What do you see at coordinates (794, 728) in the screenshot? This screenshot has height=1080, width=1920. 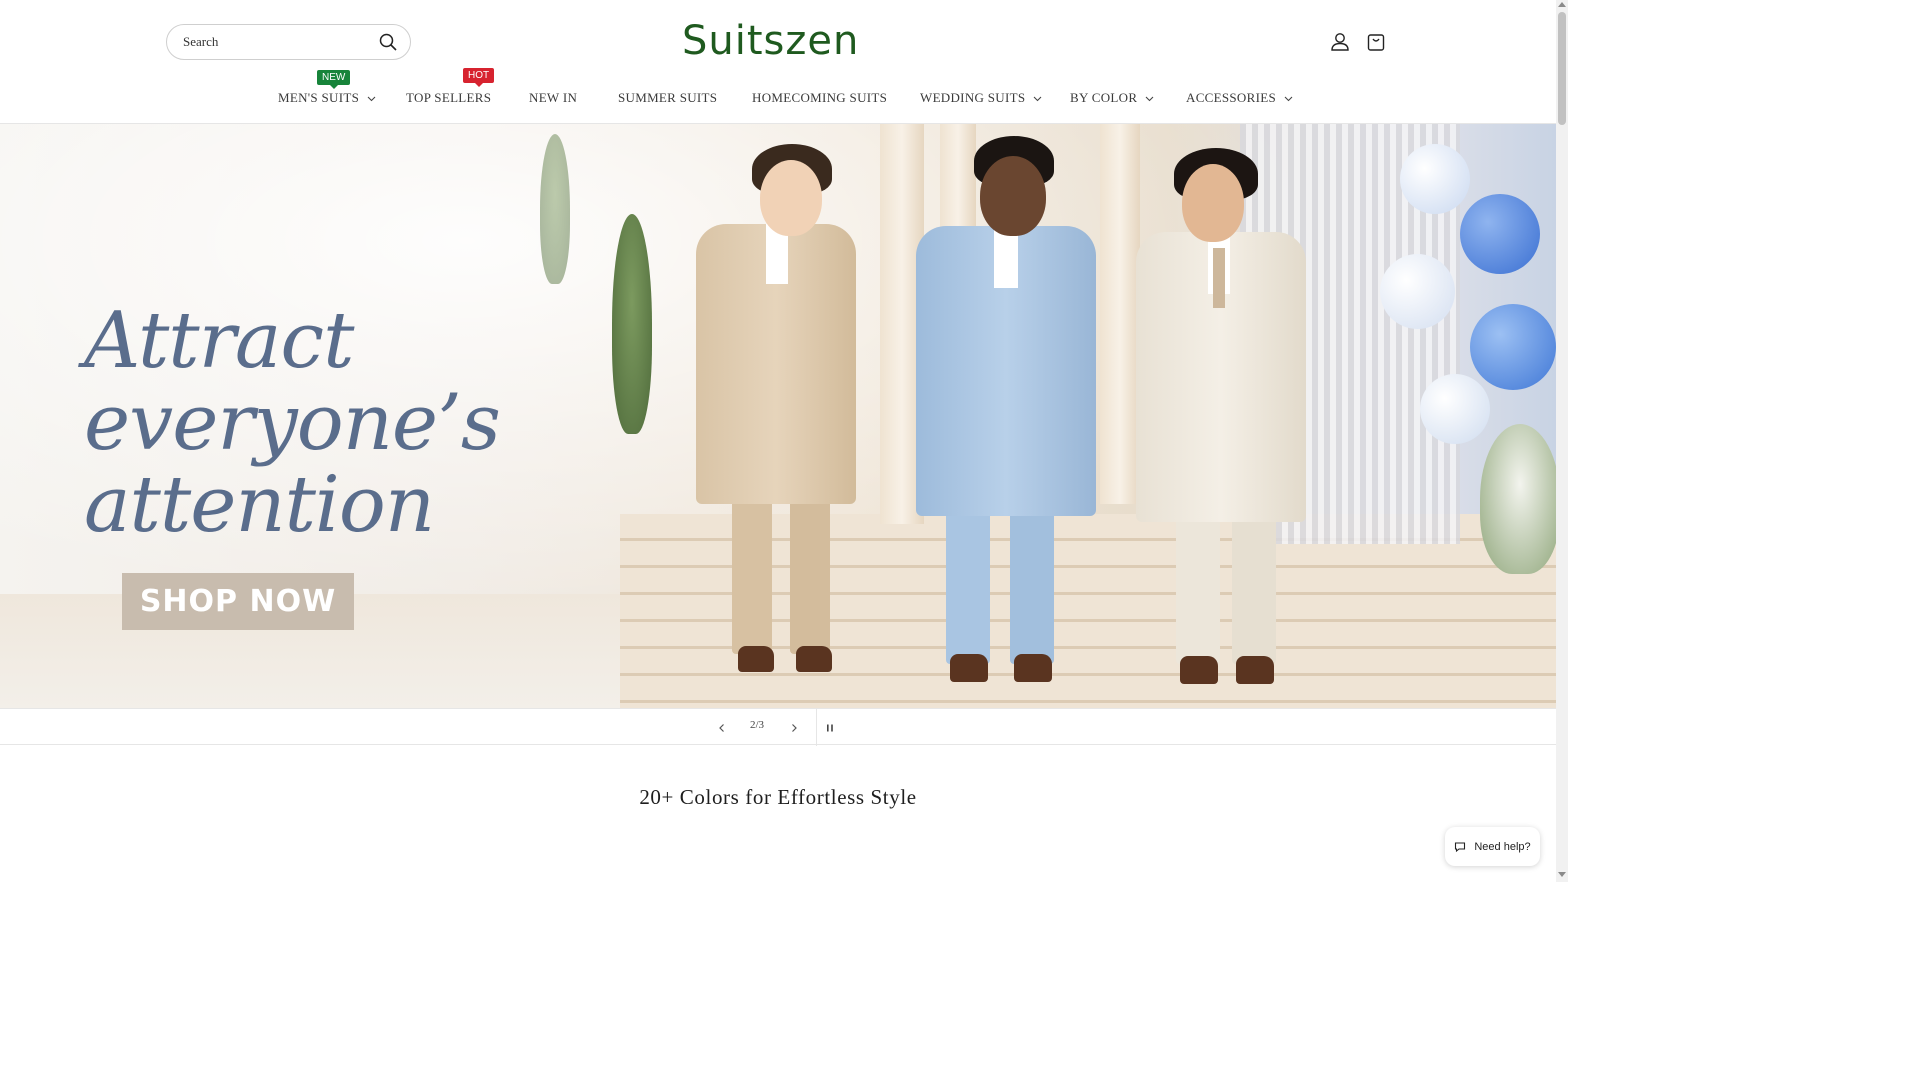 I see `chevron-right-icon` at bounding box center [794, 728].